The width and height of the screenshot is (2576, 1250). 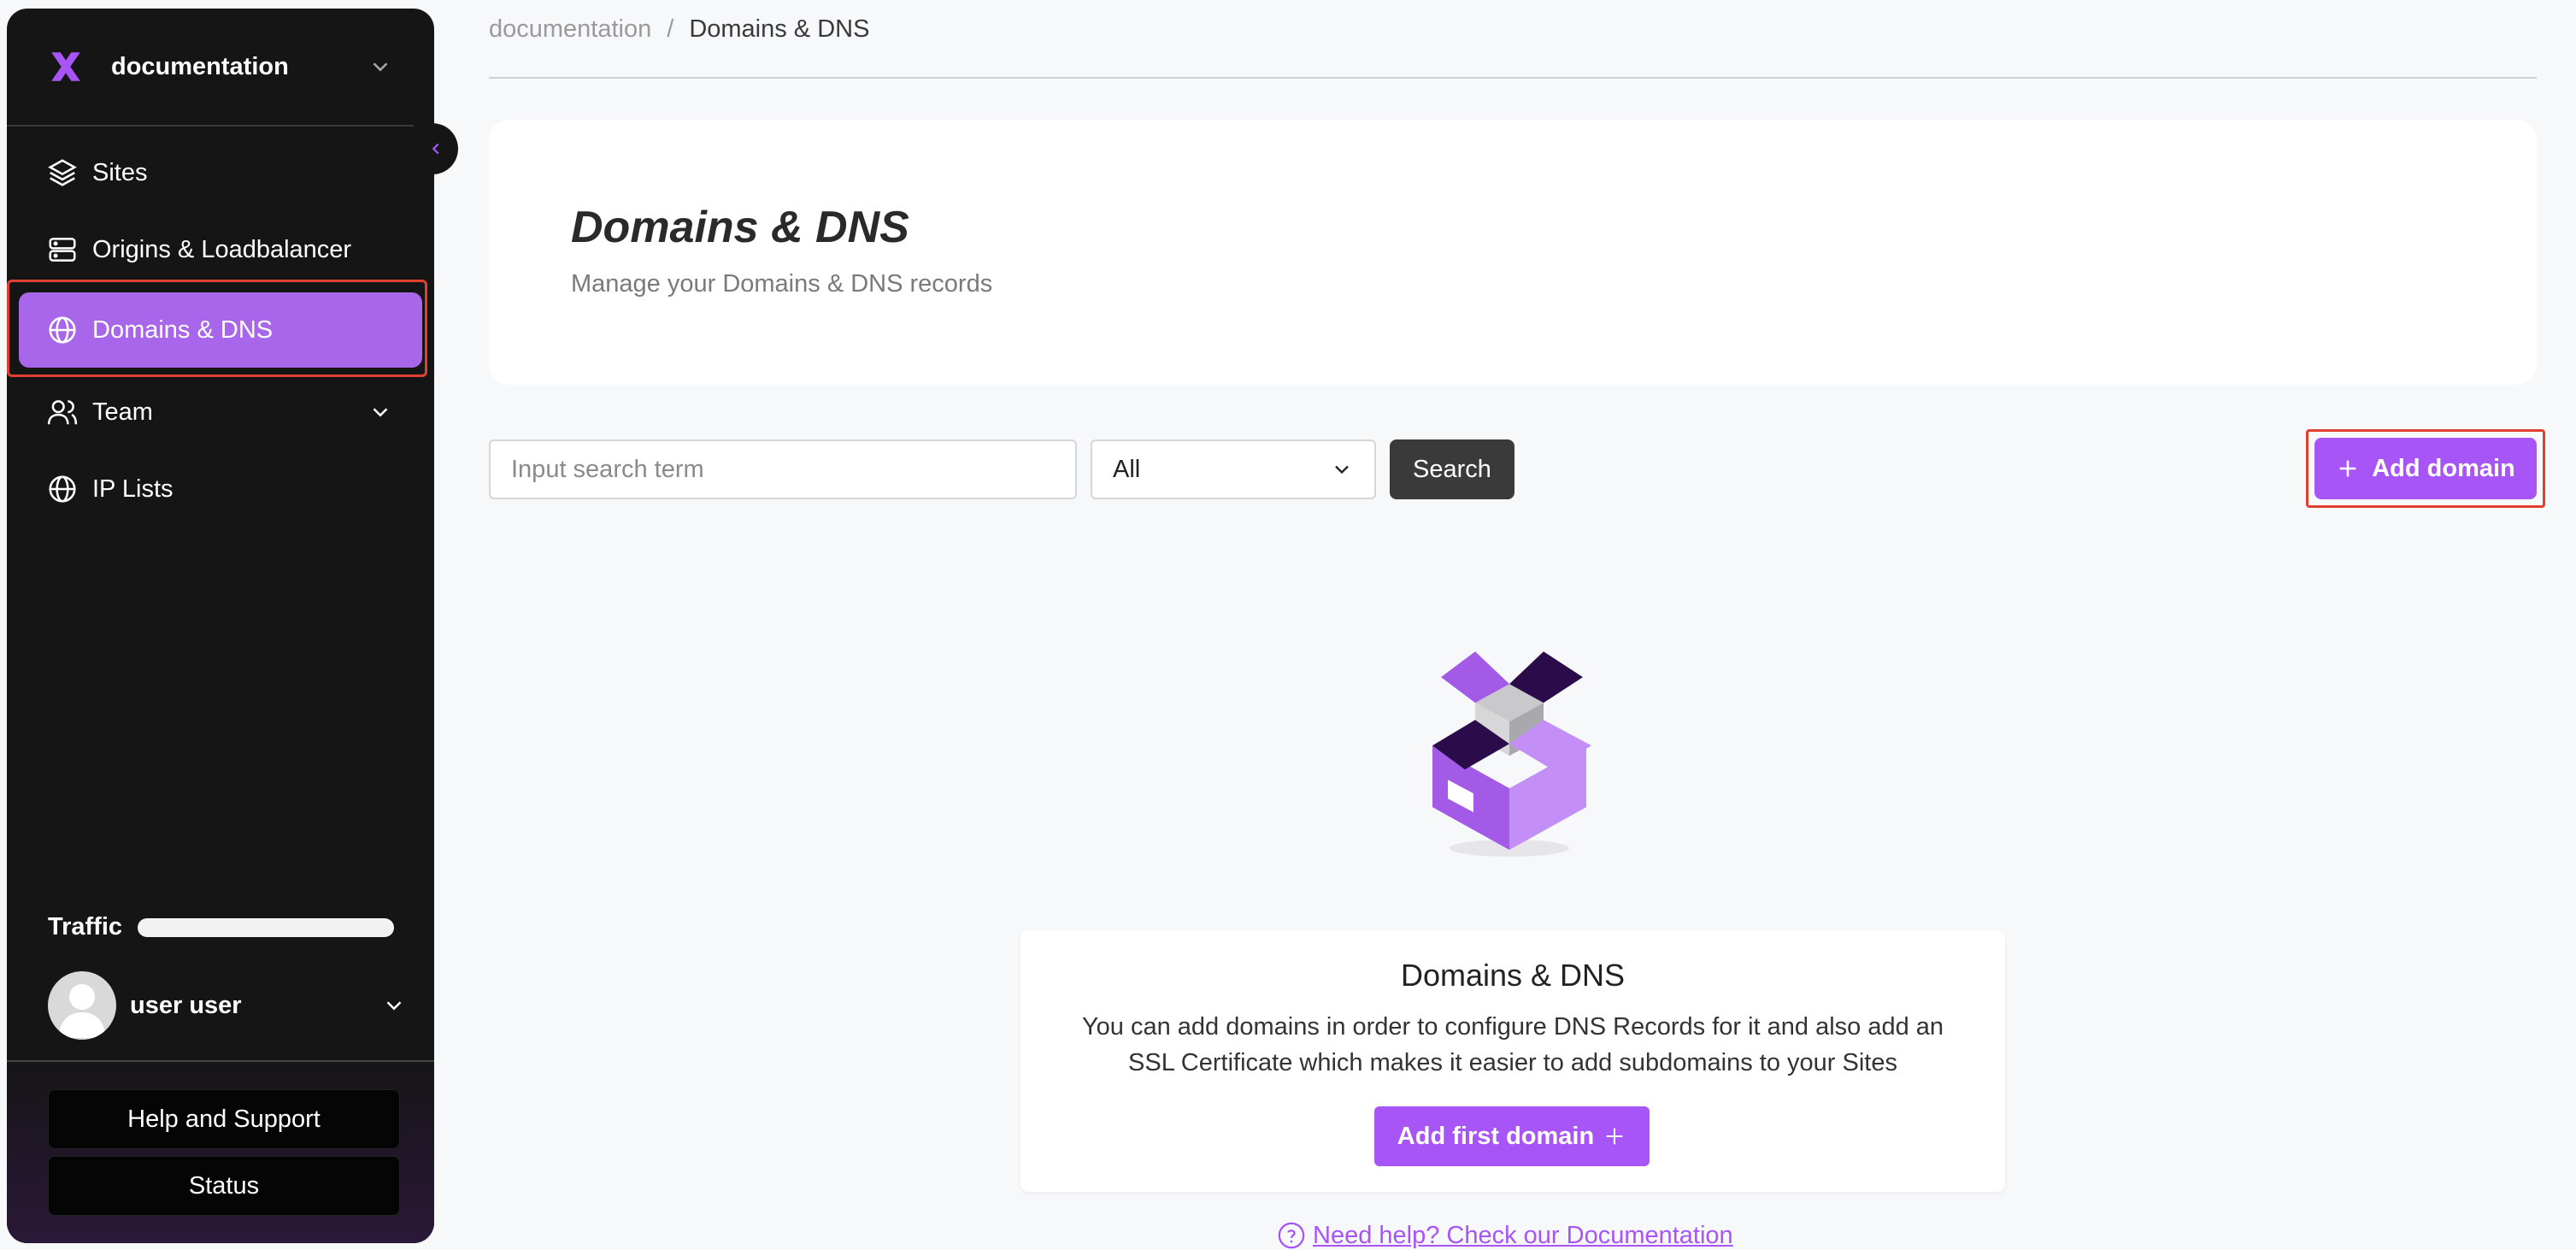 I want to click on filter-select: All, so click(x=1233, y=469).